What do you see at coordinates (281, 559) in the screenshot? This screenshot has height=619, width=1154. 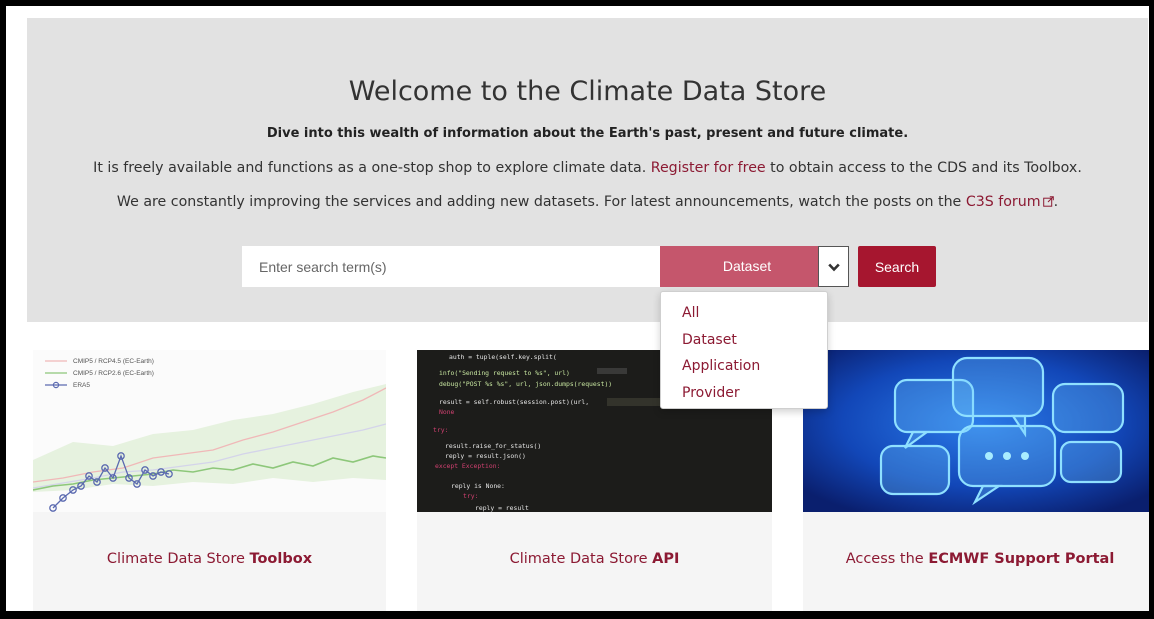 I see `card-caption-bold: Toolbox` at bounding box center [281, 559].